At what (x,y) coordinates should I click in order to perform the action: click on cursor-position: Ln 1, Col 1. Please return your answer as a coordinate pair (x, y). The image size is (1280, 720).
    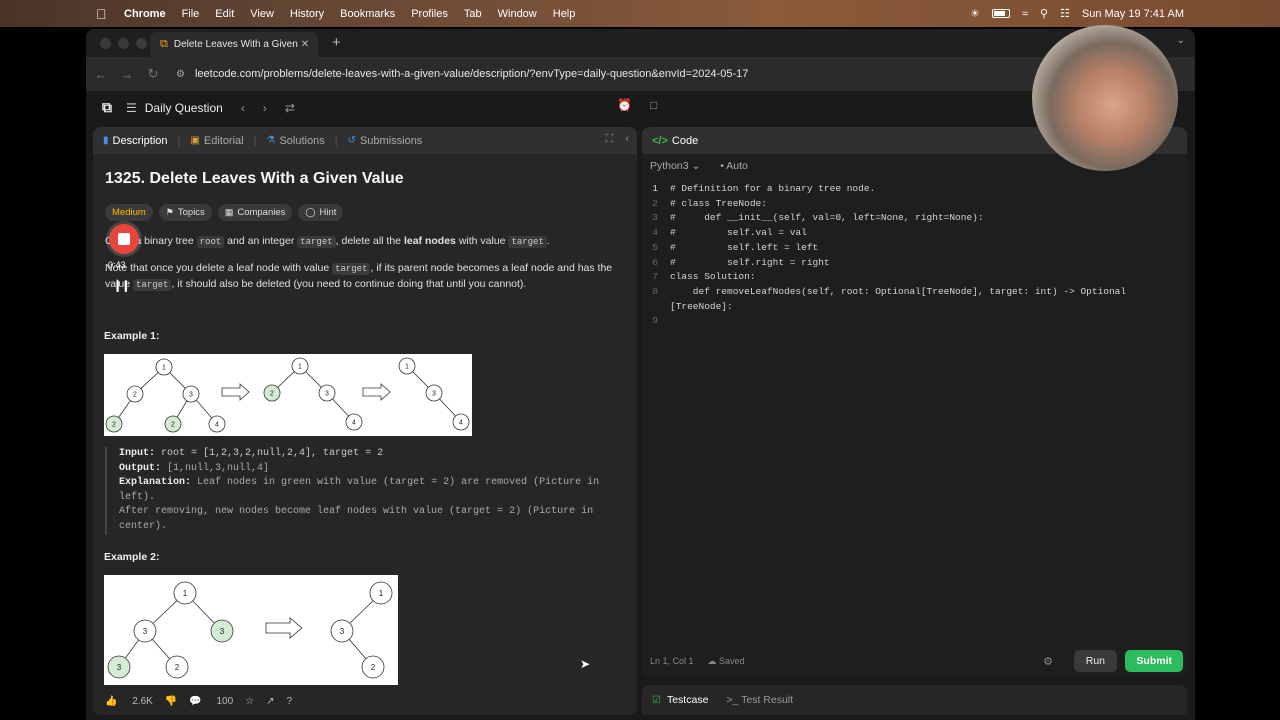
    Looking at the image, I should click on (672, 661).